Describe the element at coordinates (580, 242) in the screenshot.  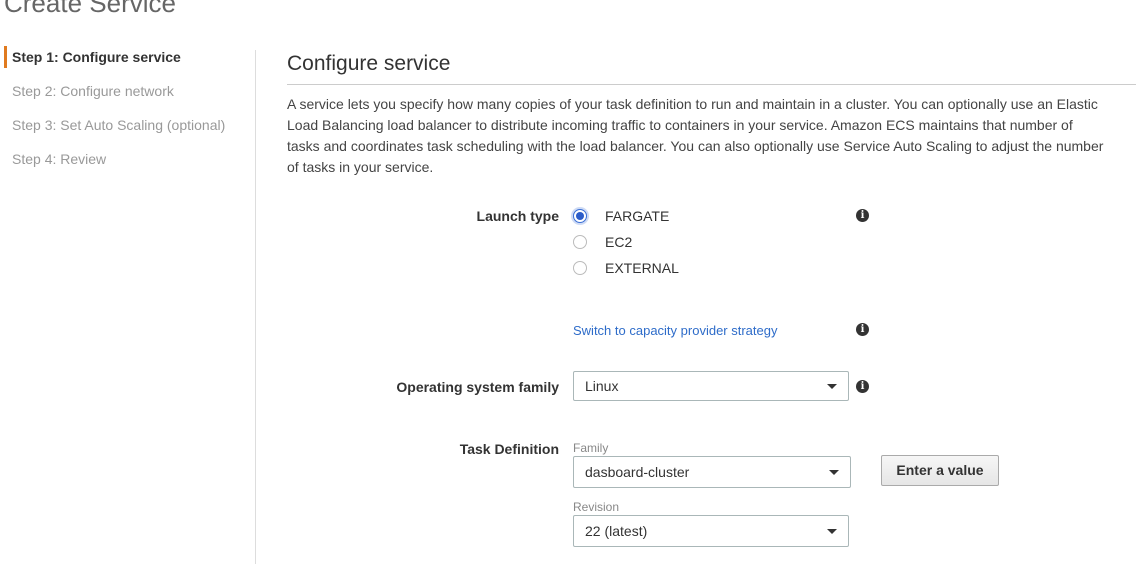
I see `ec2-radio` at that location.